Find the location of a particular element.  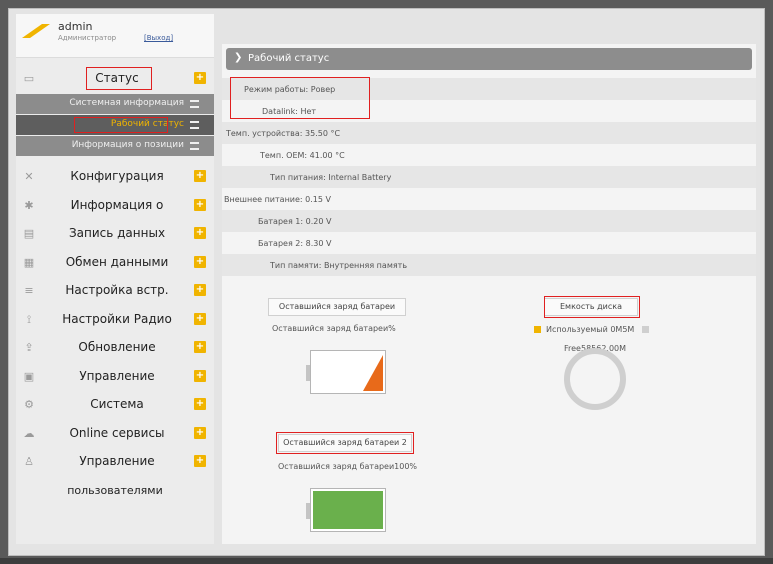

menu-label-builtin-settings: Настройка встр. is located at coordinates (117, 290).